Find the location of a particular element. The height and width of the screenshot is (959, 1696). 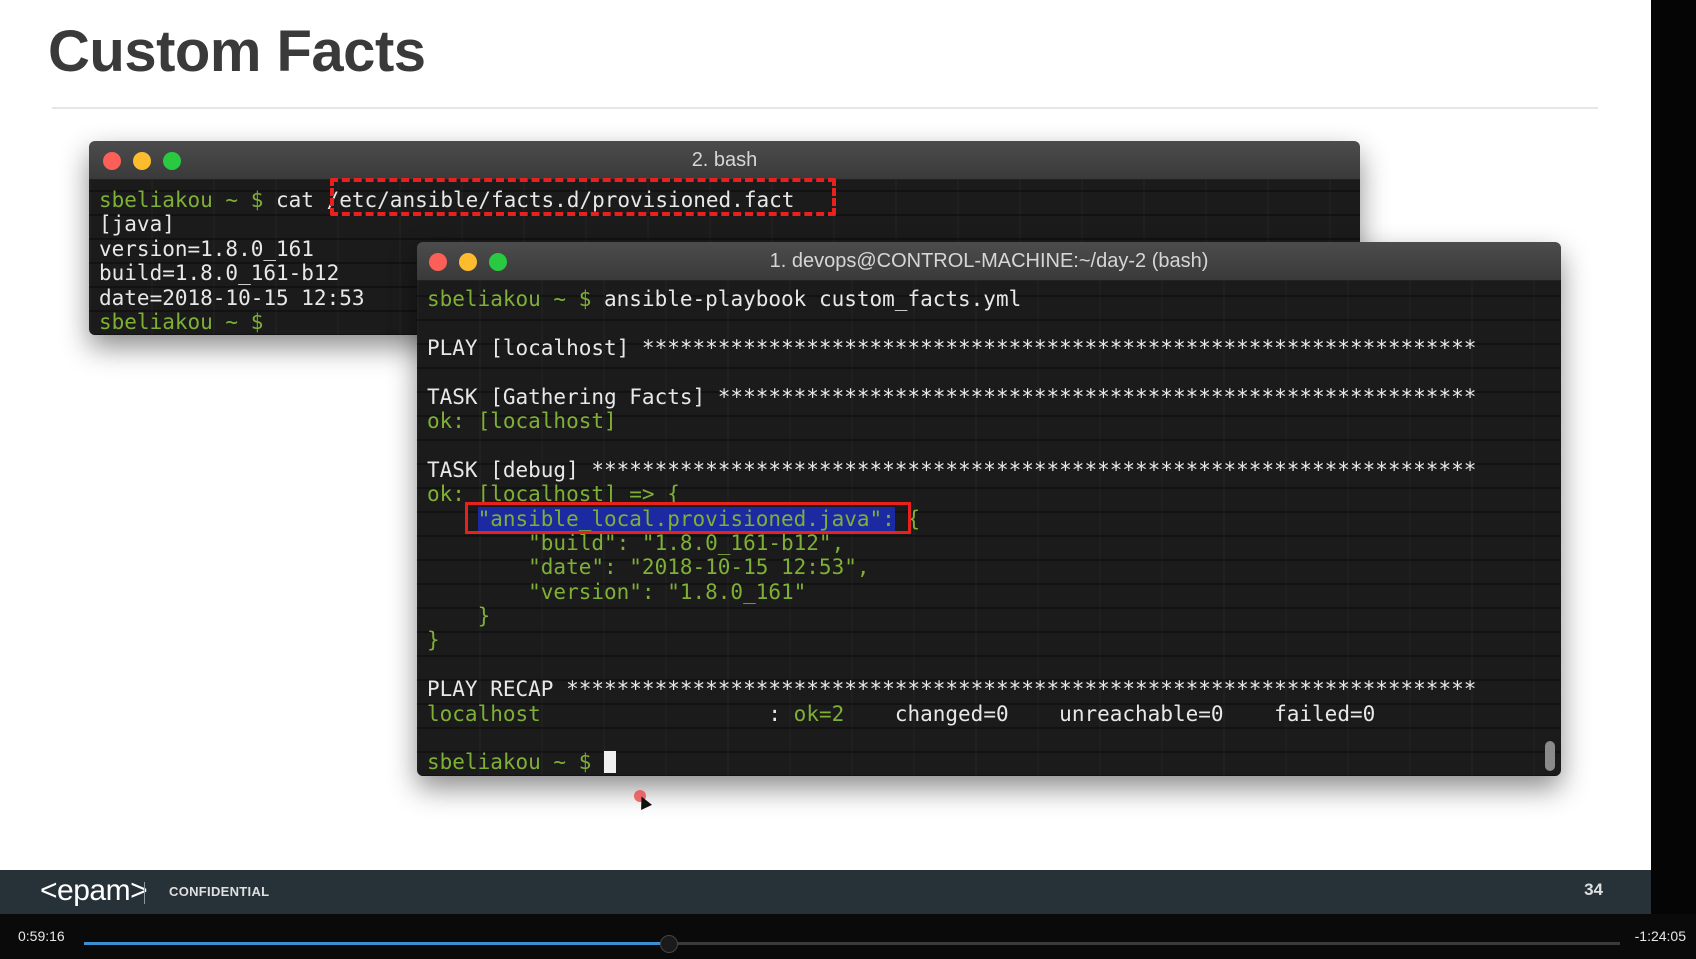

seek-bar is located at coordinates (852, 944).